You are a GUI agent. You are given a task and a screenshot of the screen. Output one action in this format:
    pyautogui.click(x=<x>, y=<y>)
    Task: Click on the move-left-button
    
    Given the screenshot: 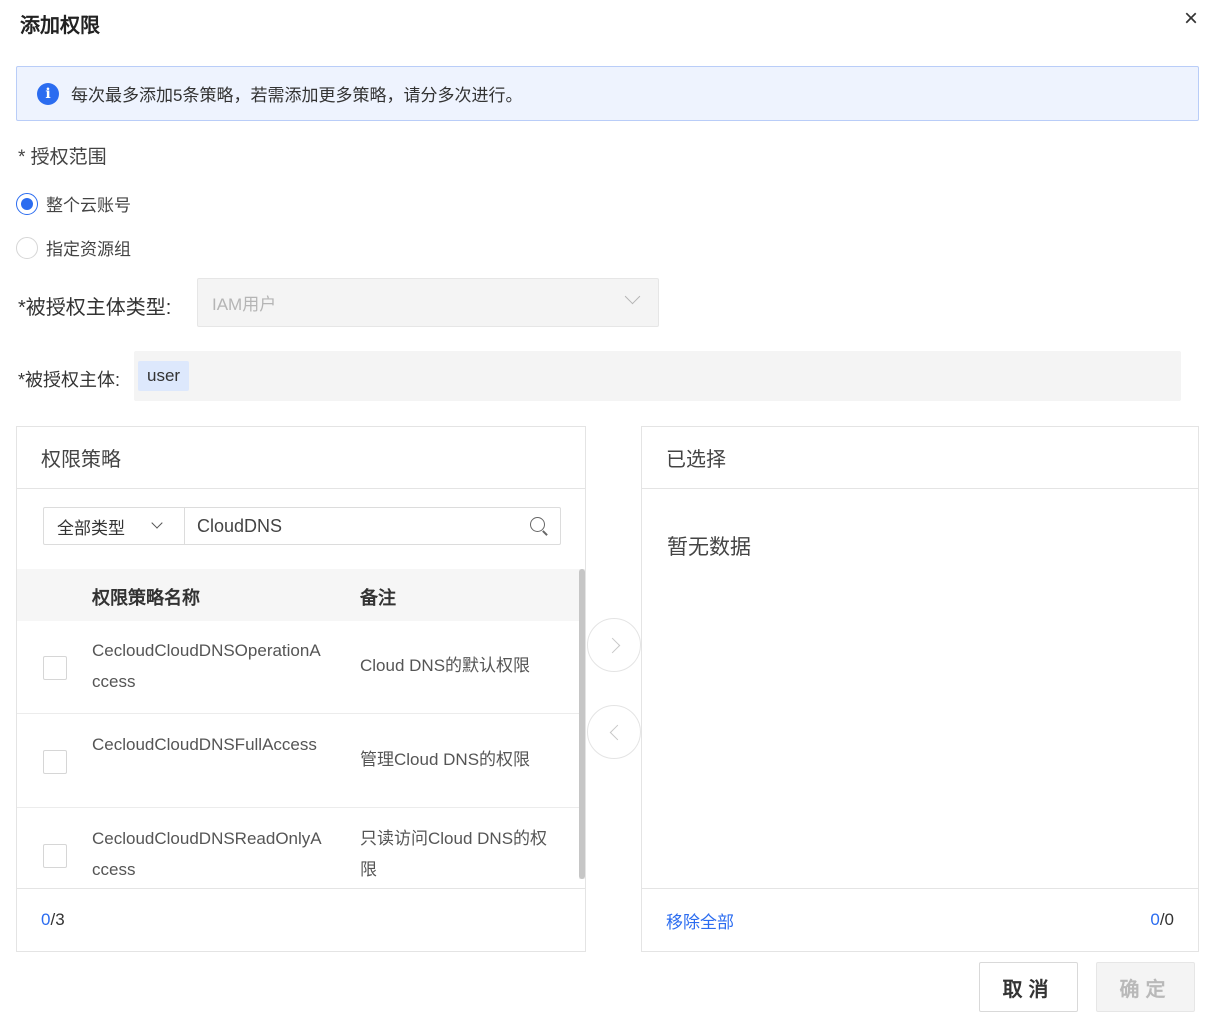 What is the action you would take?
    pyautogui.click(x=614, y=732)
    